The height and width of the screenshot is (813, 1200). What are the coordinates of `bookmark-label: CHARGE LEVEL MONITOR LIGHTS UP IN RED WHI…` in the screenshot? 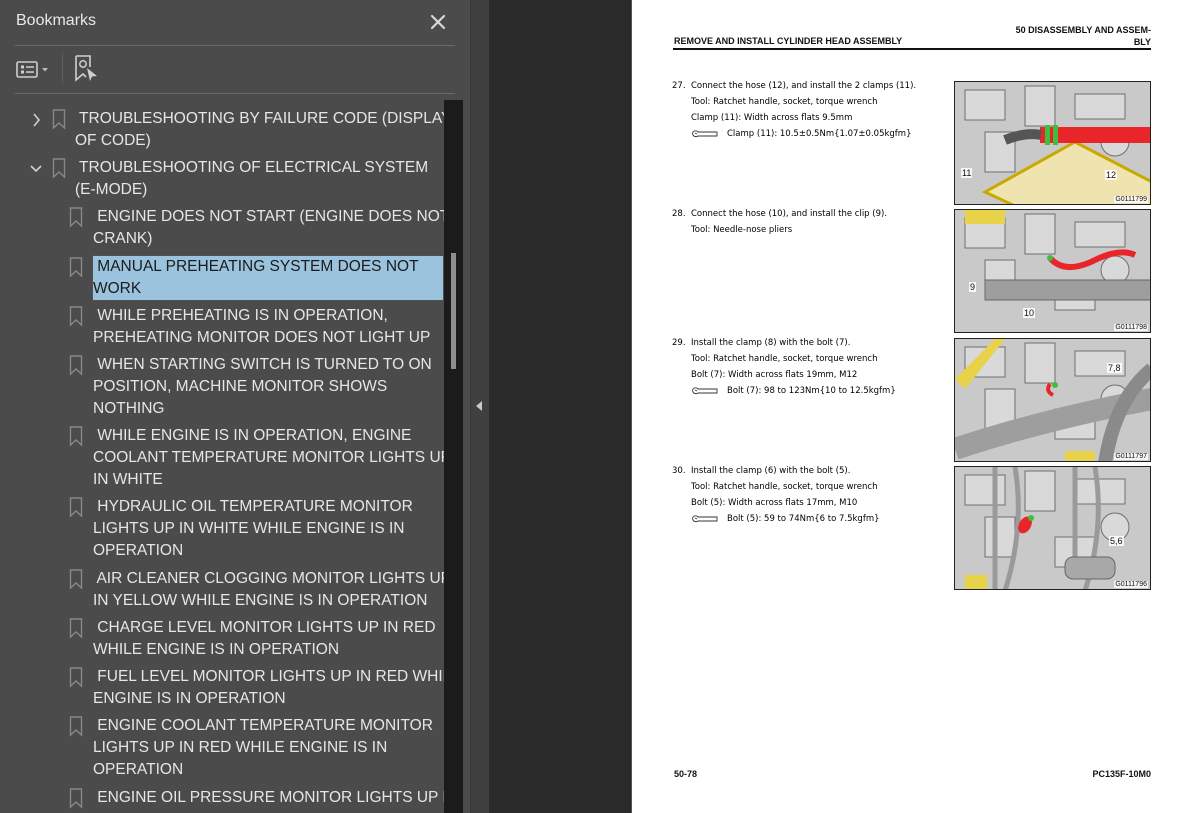 It's located at (268, 639).